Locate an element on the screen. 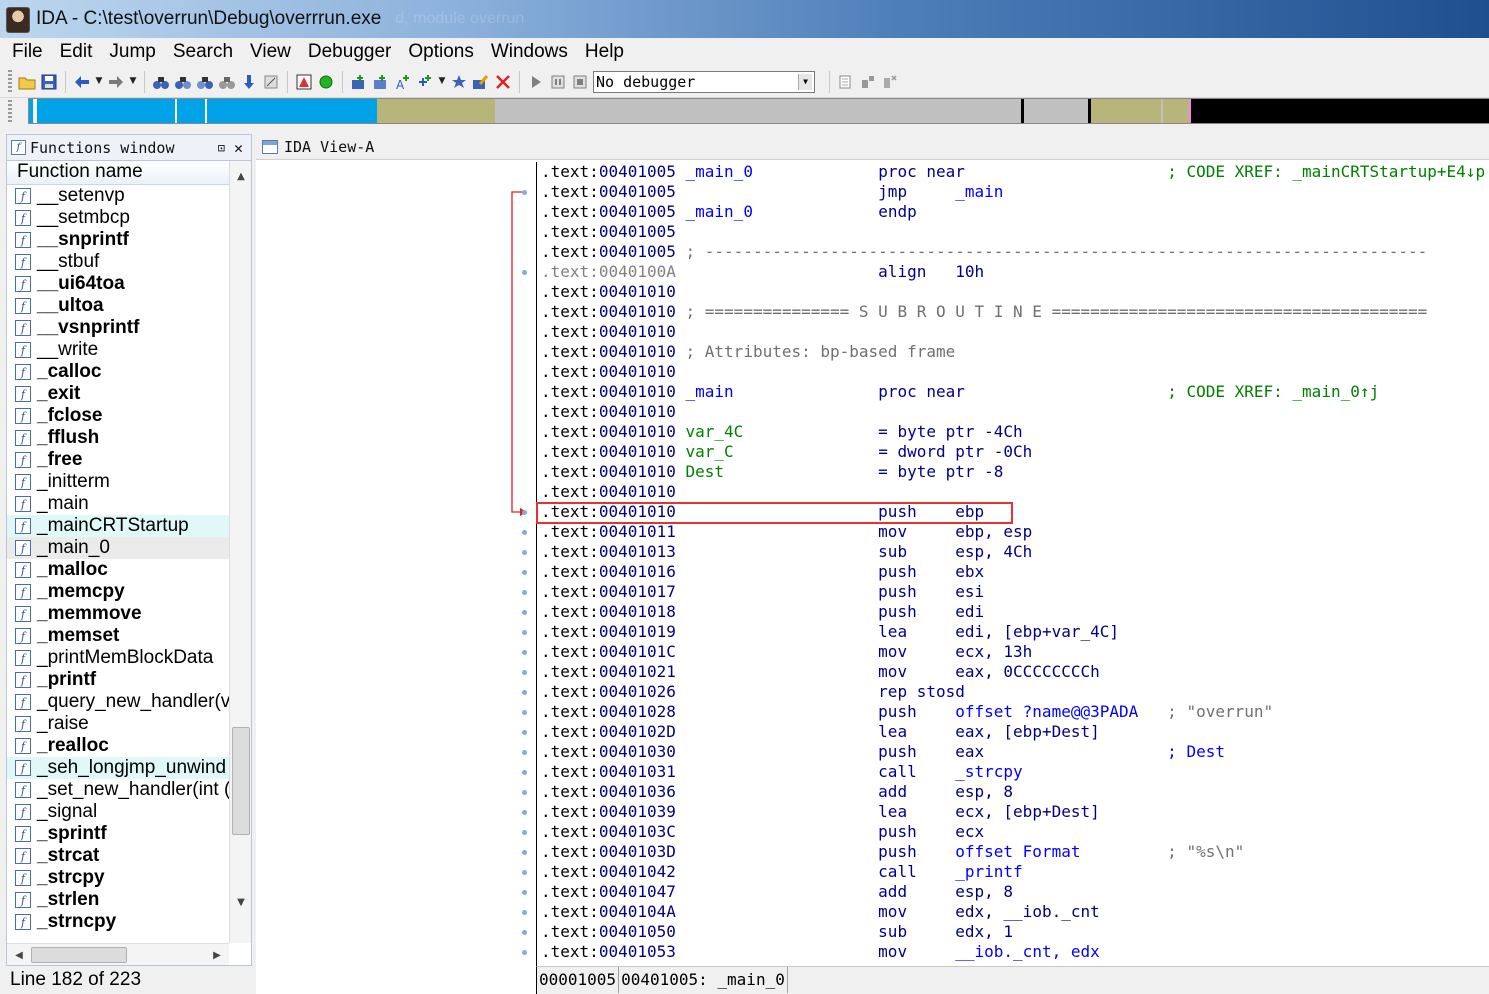 This screenshot has height=994, width=1489. stop-icon is located at coordinates (580, 82).